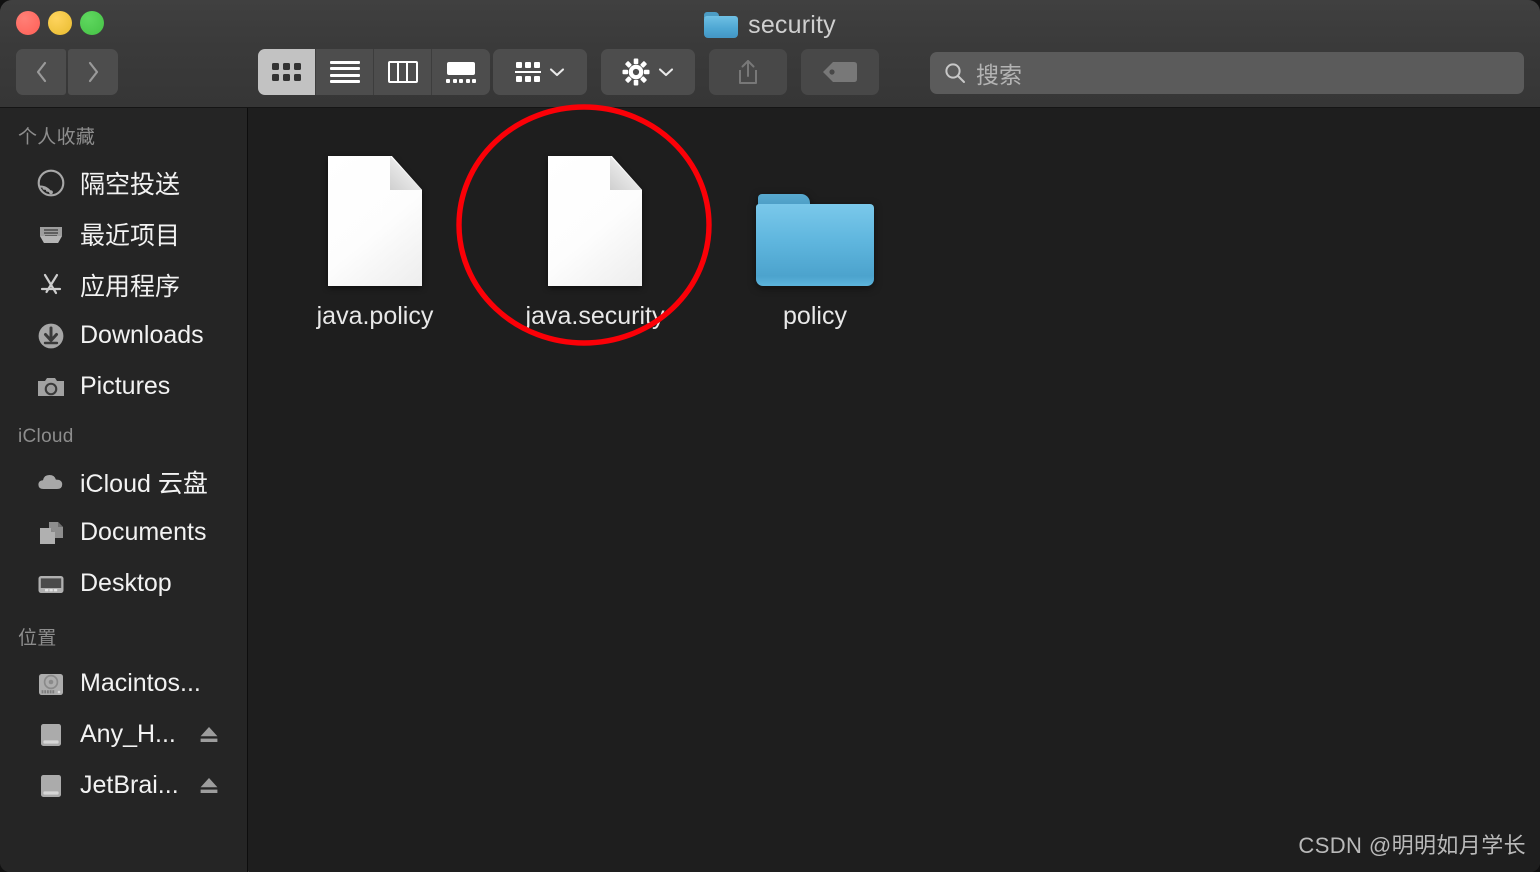  What do you see at coordinates (51, 684) in the screenshot?
I see `harddisk-icon` at bounding box center [51, 684].